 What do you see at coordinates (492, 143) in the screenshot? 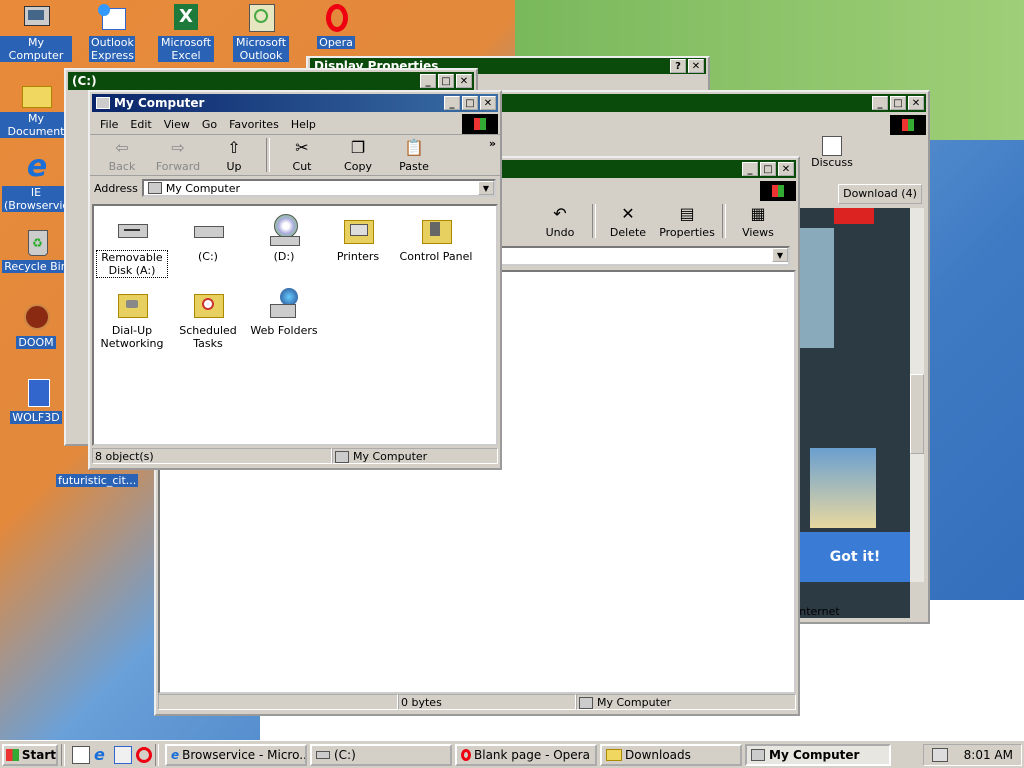
I see `toolbar-more-icon: »` at bounding box center [492, 143].